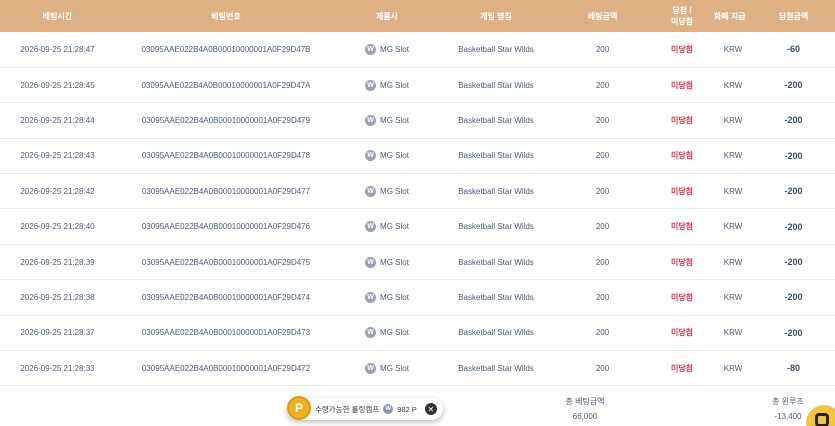 The image size is (835, 426). What do you see at coordinates (602, 16) in the screenshot?
I see `header-bet-amount: 베팅금액` at bounding box center [602, 16].